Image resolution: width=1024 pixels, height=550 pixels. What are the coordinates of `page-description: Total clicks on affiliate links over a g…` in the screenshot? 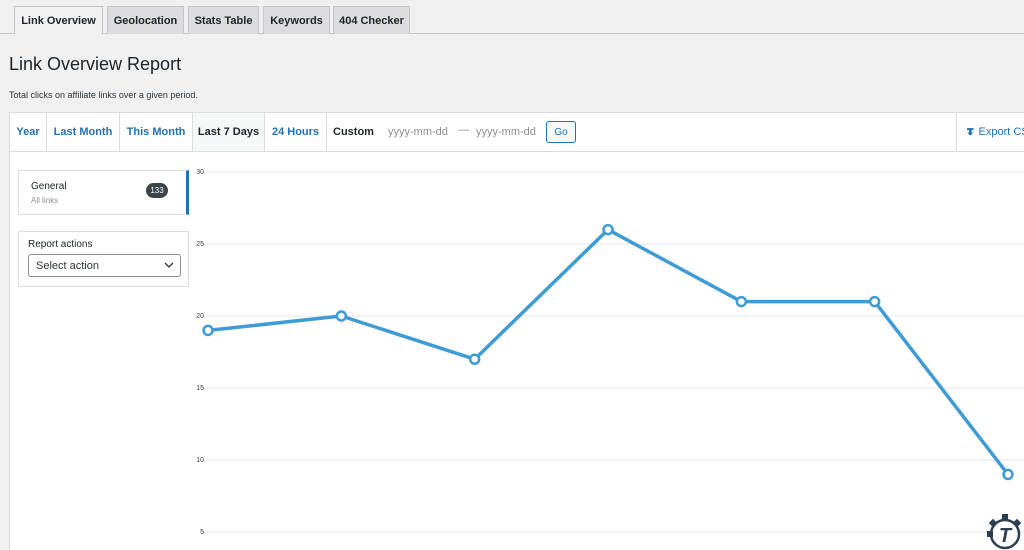 It's located at (103, 95).